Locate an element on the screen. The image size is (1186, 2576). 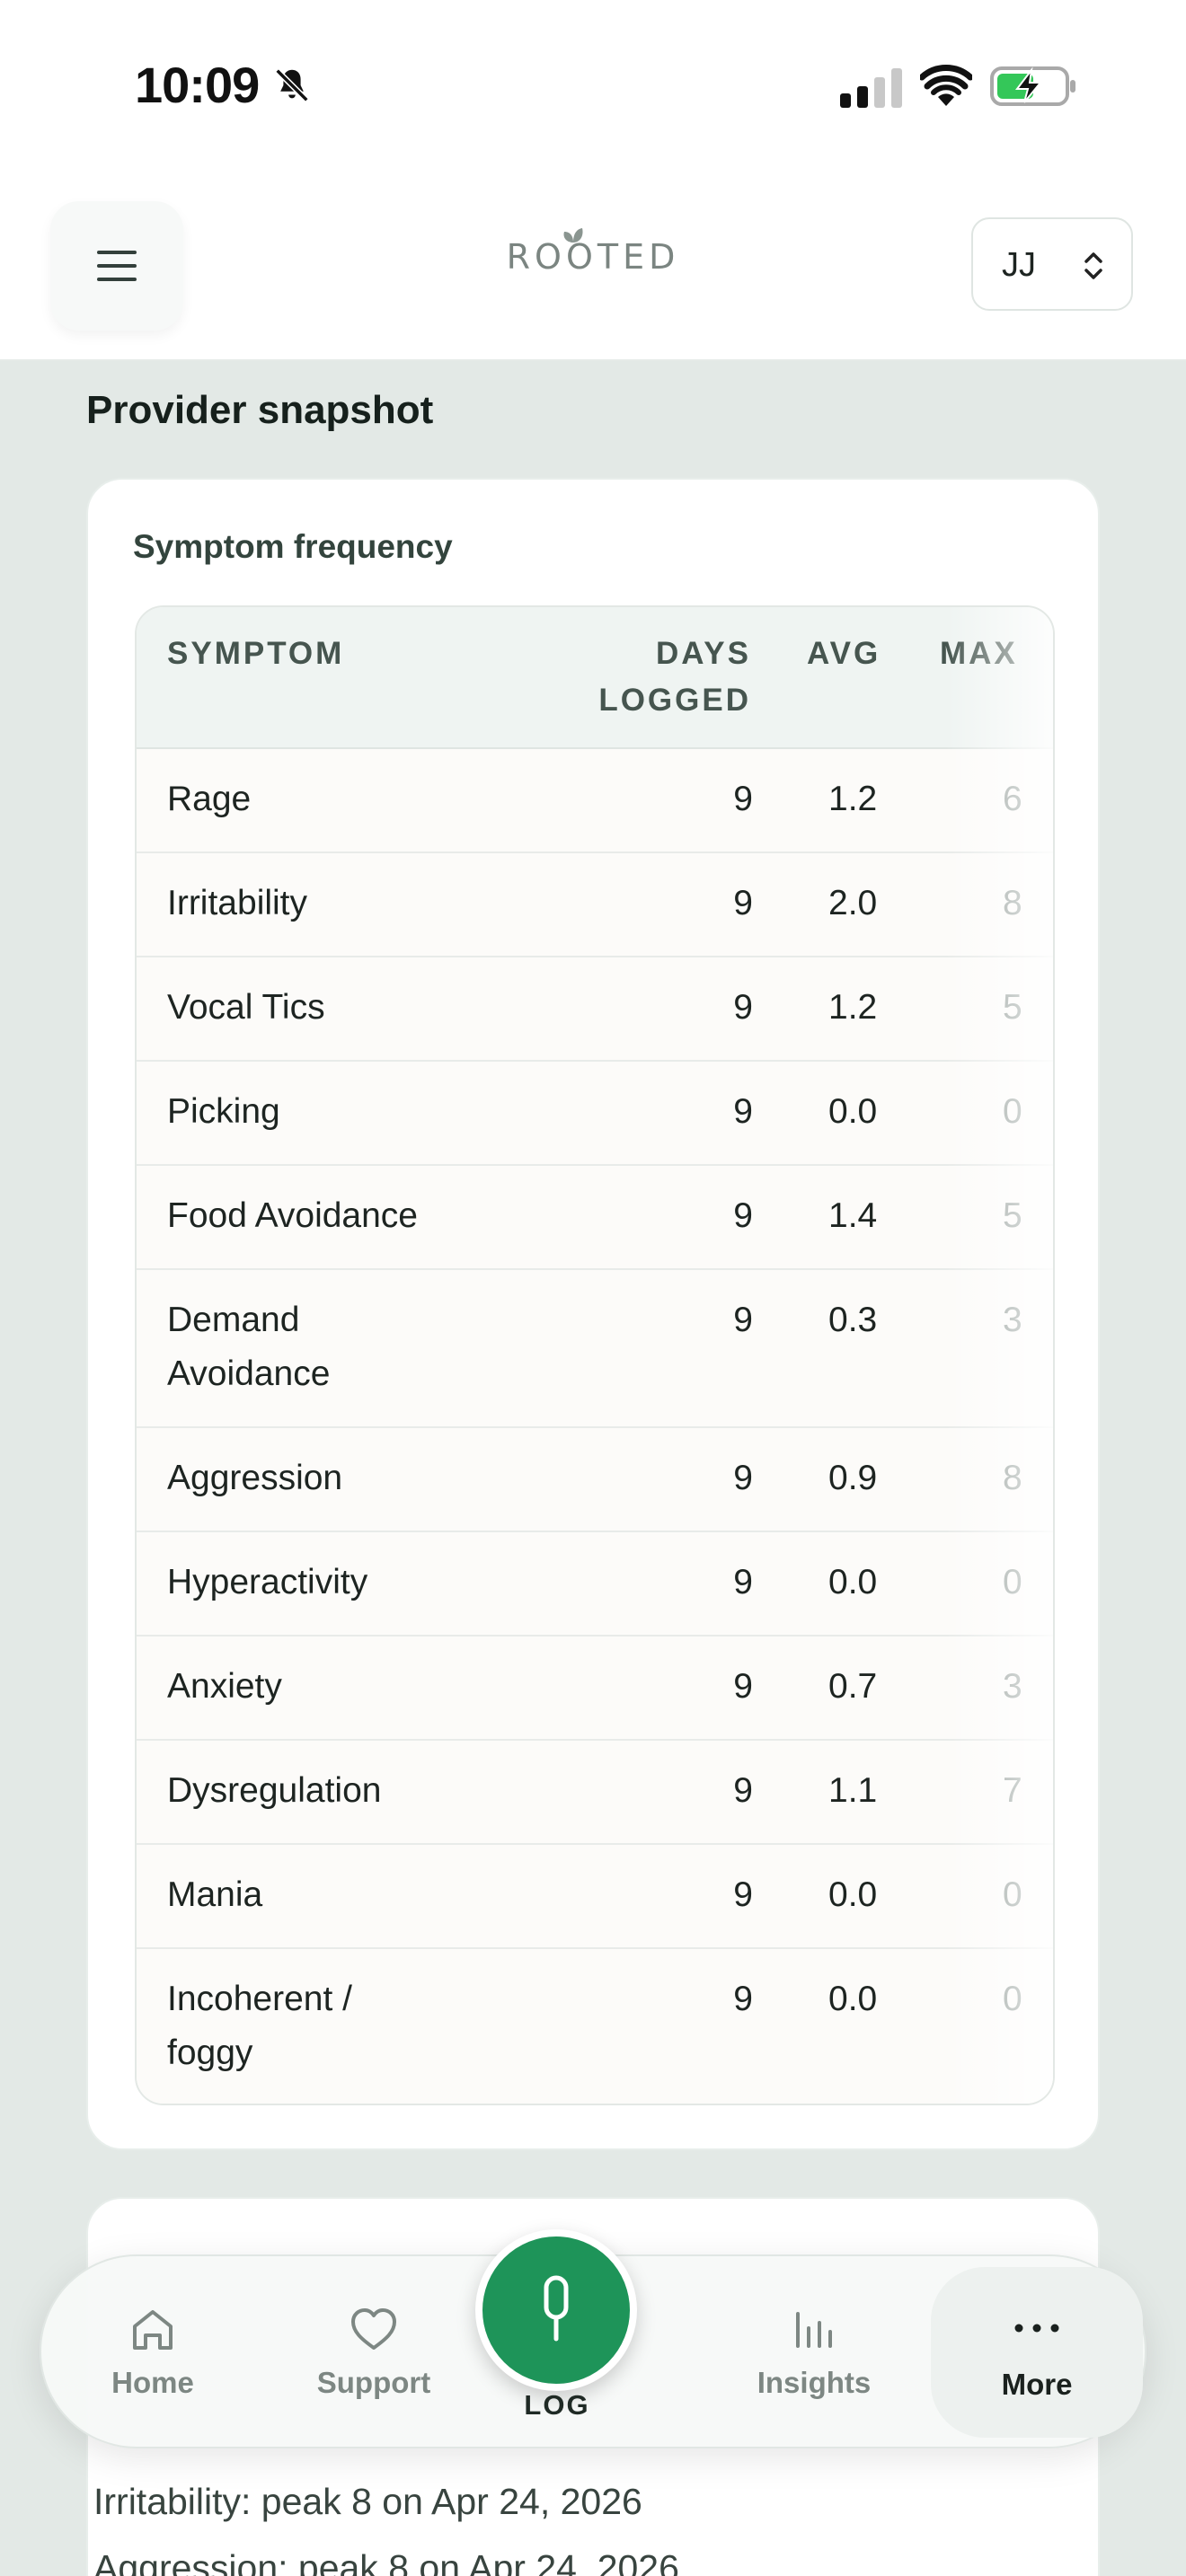
column-header-avg: AVG is located at coordinates (844, 653).